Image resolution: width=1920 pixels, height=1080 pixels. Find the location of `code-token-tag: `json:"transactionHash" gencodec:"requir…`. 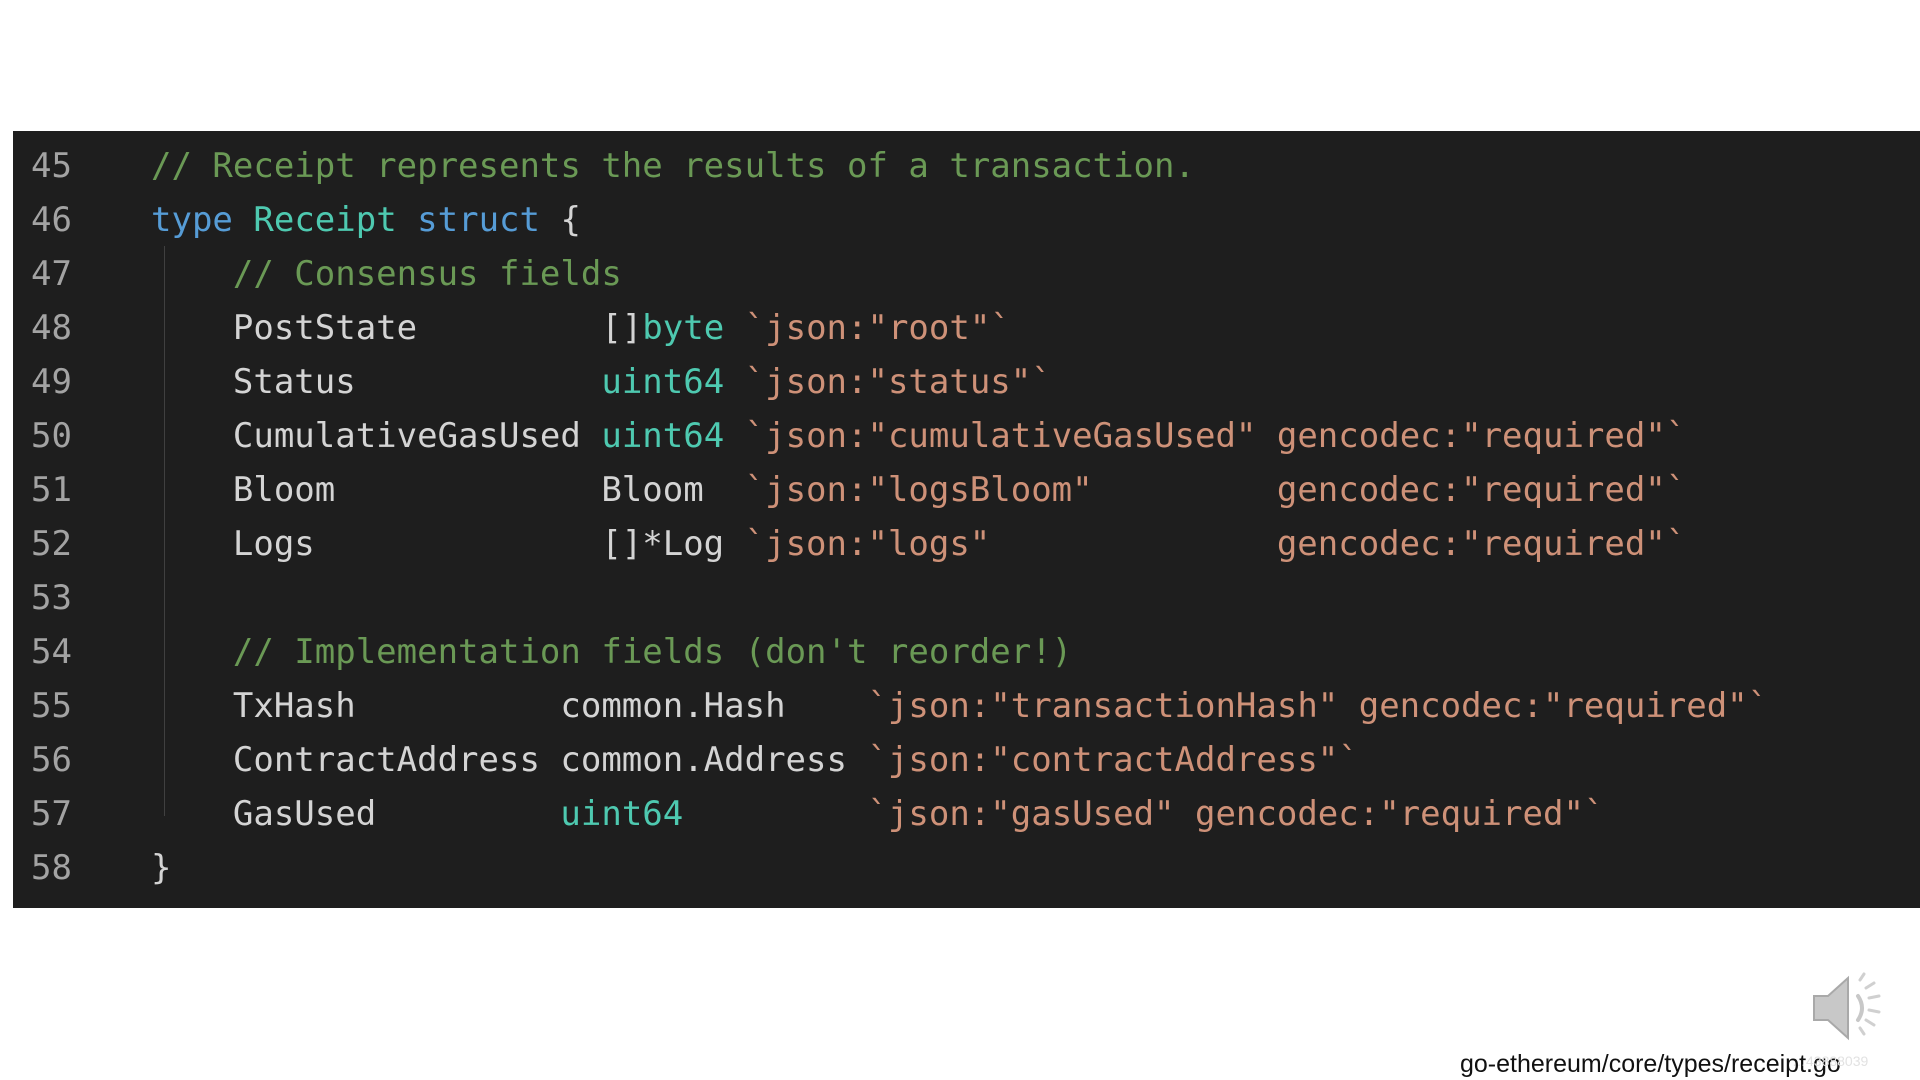

code-token-tag: `json:"transactionHash" gencodec:"requir… is located at coordinates (1318, 706).